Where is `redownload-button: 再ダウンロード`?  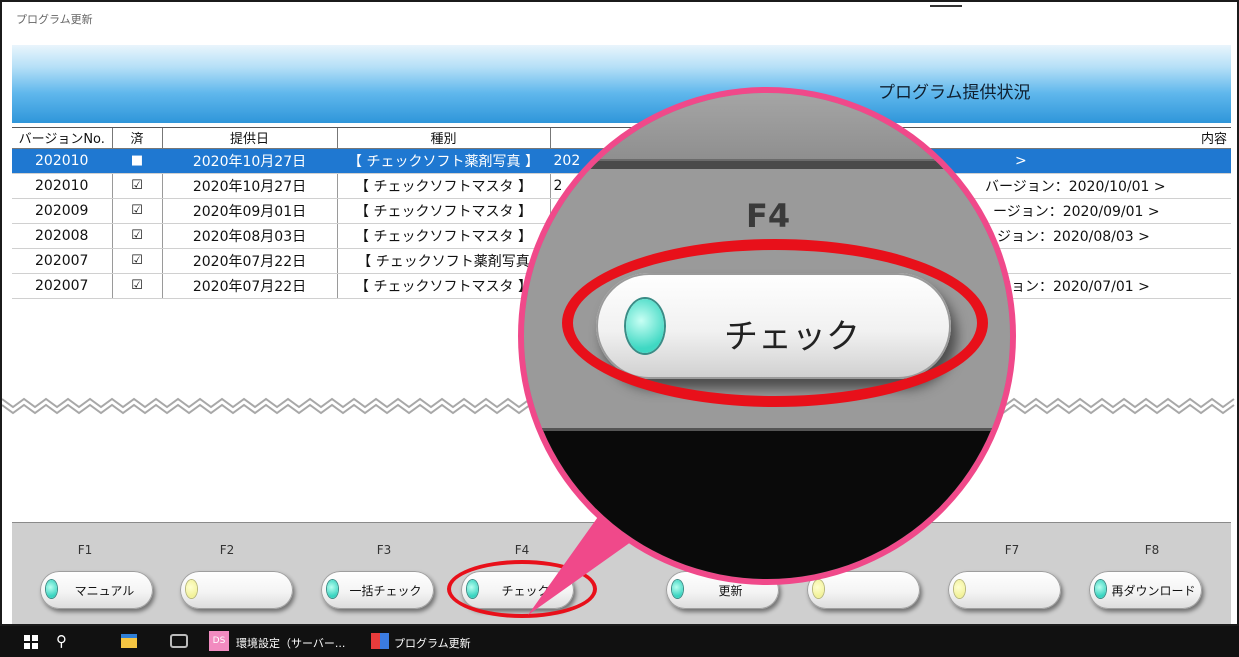 redownload-button: 再ダウンロード is located at coordinates (1145, 590).